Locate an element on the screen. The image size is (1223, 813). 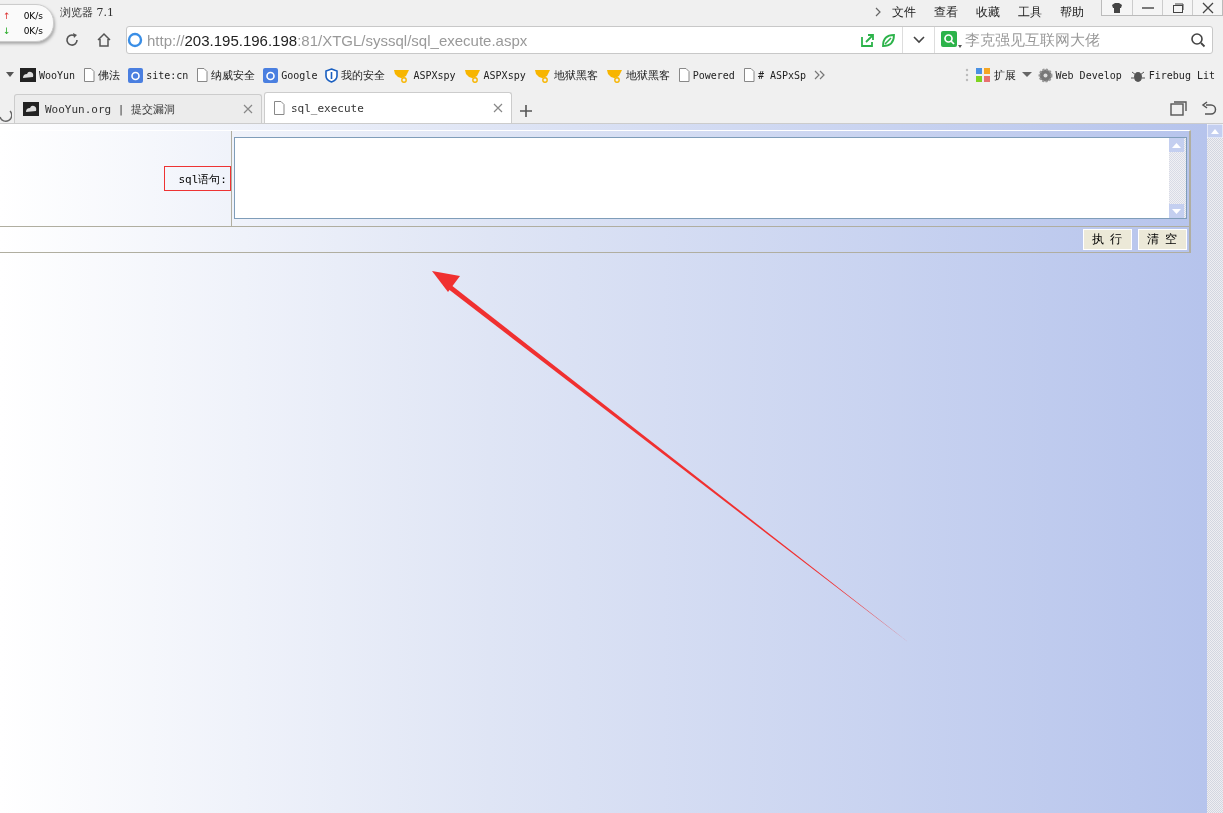
extension-button: Web Develop is located at coordinates (1079, 75).